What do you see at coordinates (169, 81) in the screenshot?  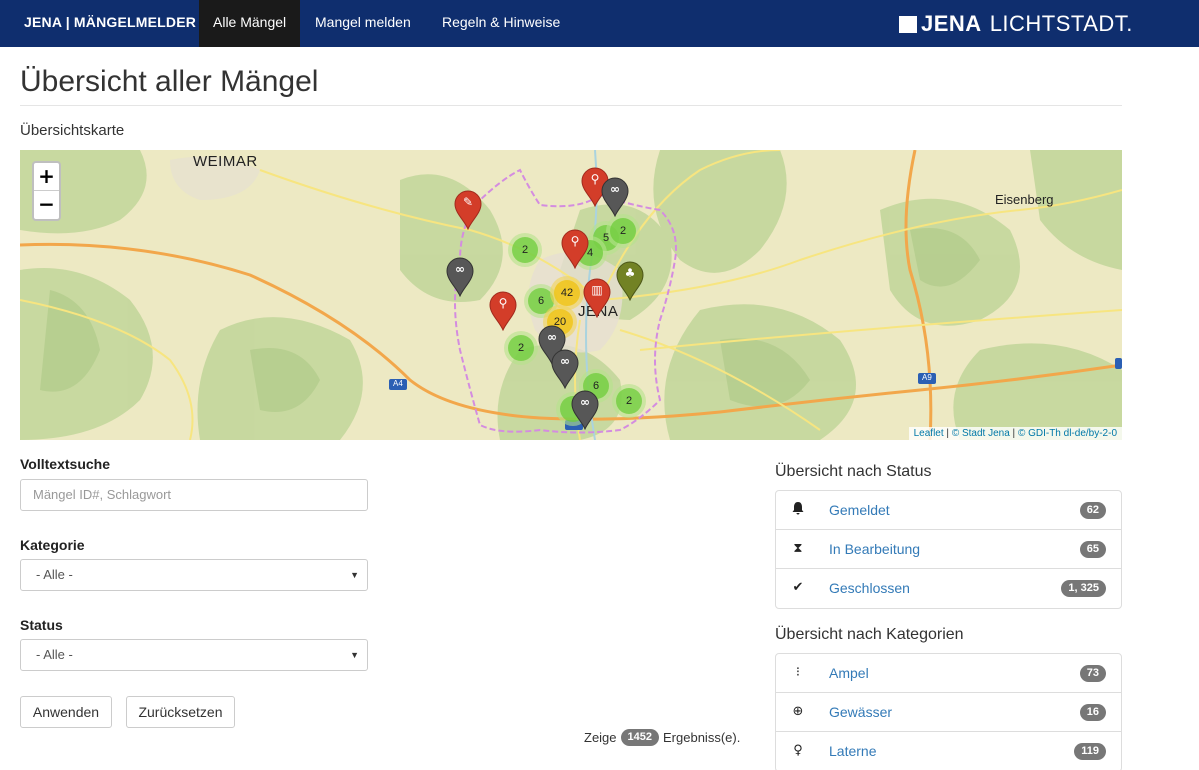 I see `page-title: Übersicht aller Mängel` at bounding box center [169, 81].